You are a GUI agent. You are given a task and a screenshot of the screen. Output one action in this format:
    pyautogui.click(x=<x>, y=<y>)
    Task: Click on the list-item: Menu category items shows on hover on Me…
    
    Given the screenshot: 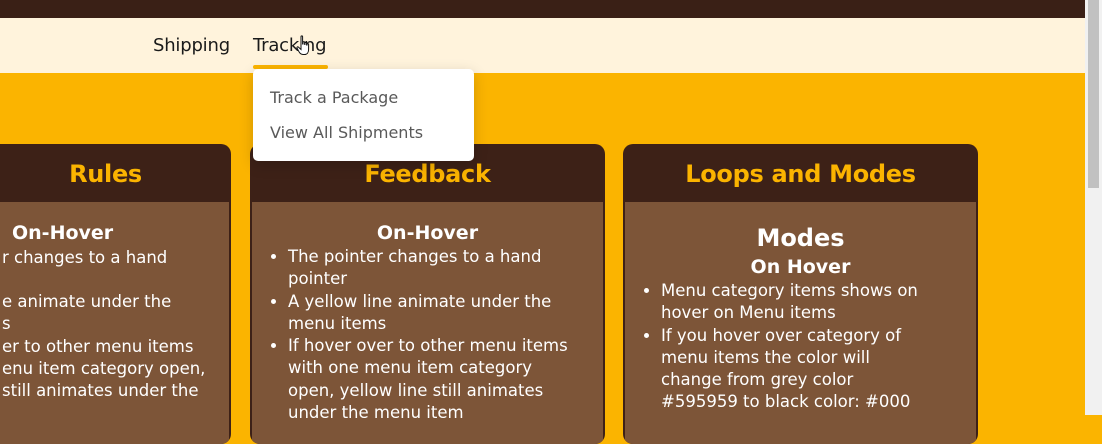 What is the action you would take?
    pyautogui.click(x=793, y=302)
    